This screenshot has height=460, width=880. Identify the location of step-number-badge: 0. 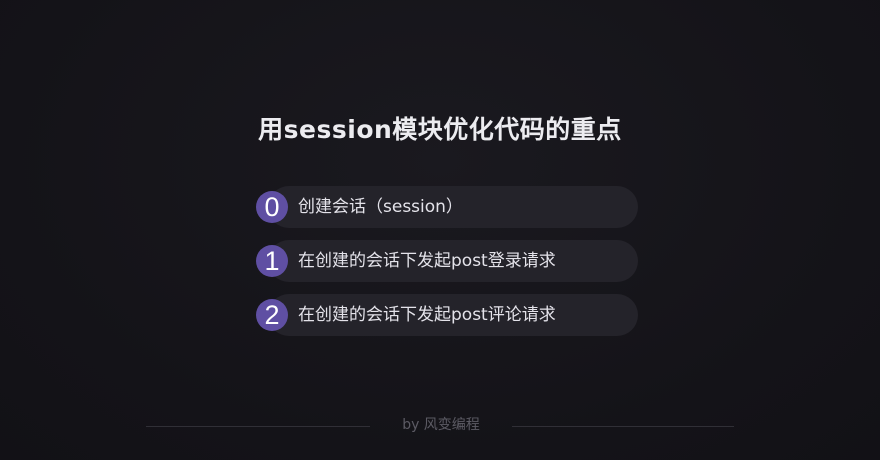
(272, 207).